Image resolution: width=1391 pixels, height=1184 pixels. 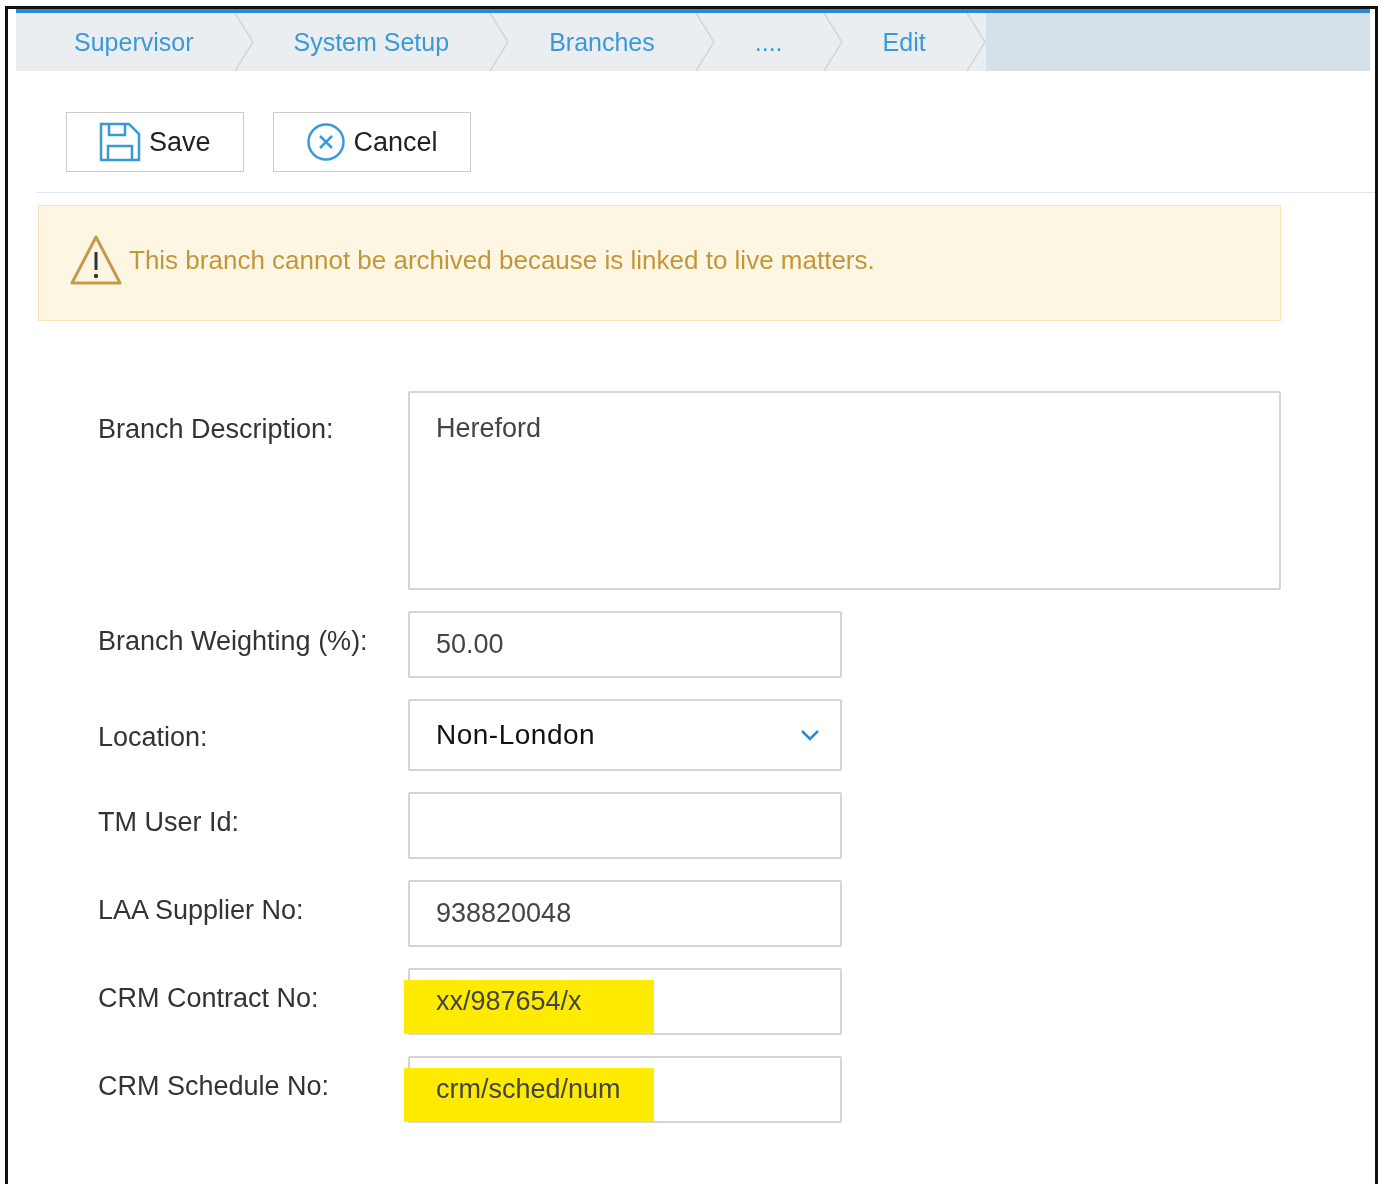 What do you see at coordinates (201, 910) in the screenshot?
I see `field-label: LAA Supplier No:` at bounding box center [201, 910].